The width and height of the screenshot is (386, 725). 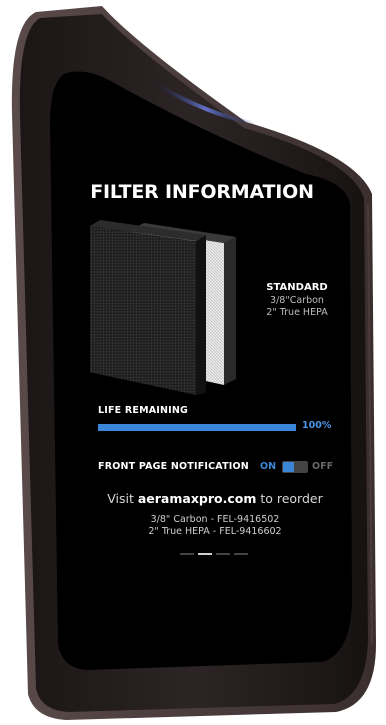 What do you see at coordinates (122, 498) in the screenshot?
I see `reorder-prefix: Visit` at bounding box center [122, 498].